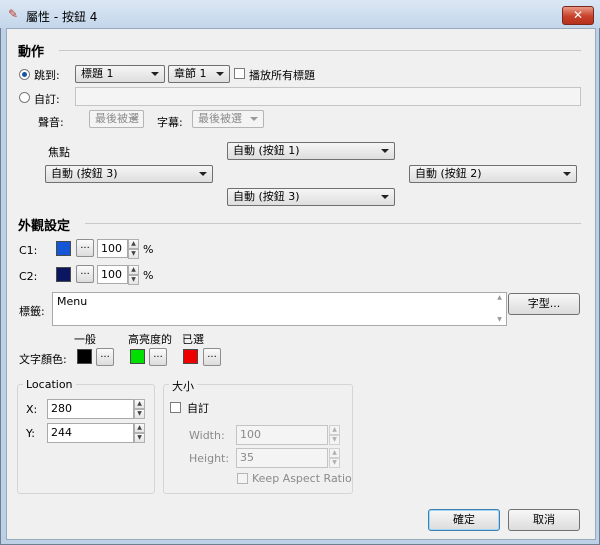 The image size is (600, 545). I want to click on x-stepper: ▲ ▼, so click(139, 409).